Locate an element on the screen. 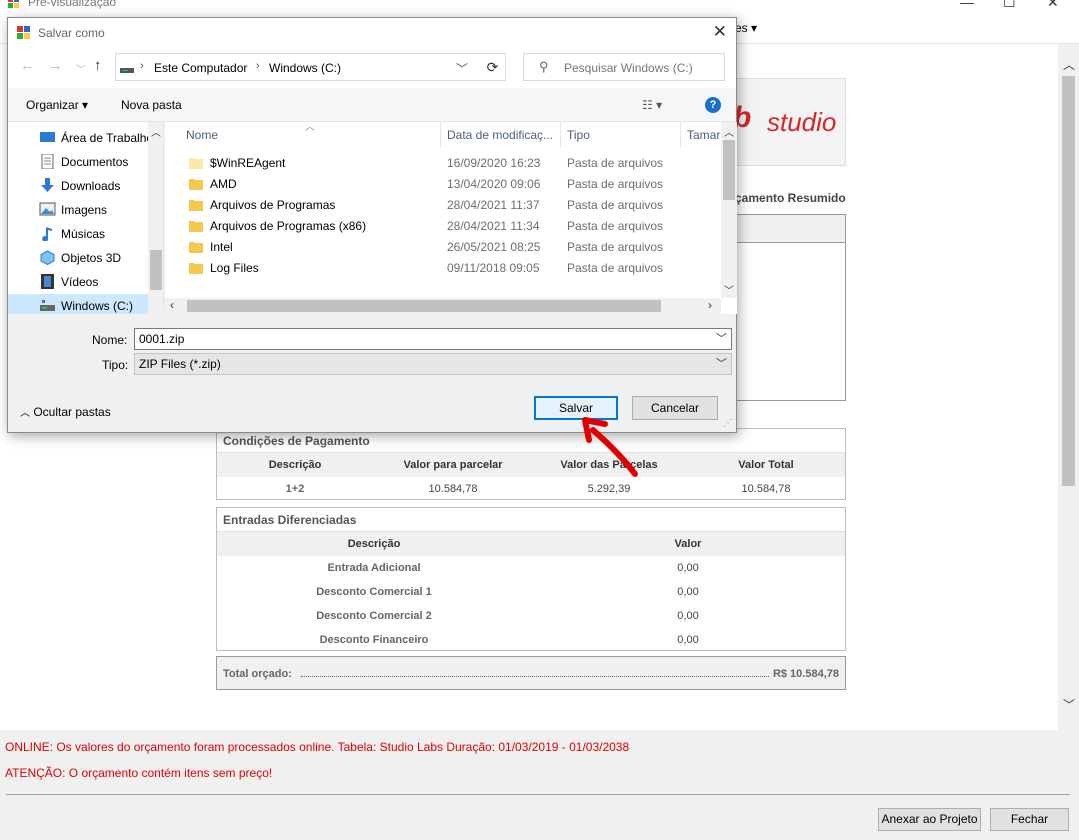 The image size is (1079, 840). table-row: Desconto Comercial 2 0,00 is located at coordinates (531, 616).